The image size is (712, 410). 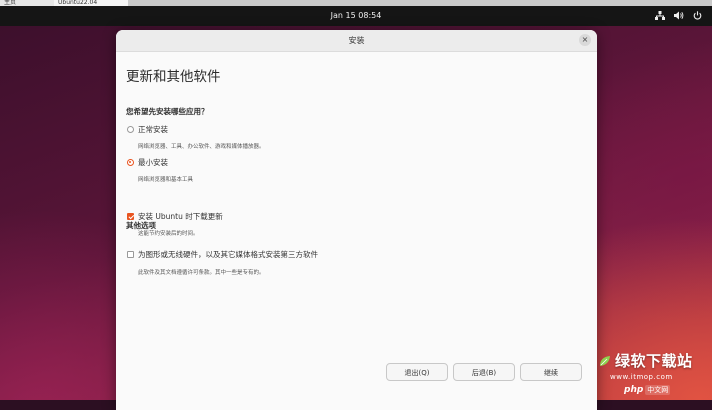 I want to click on third-party-label: 为图形或无线硬件，以及其它媒体格式安装第三方软件, so click(x=228, y=254).